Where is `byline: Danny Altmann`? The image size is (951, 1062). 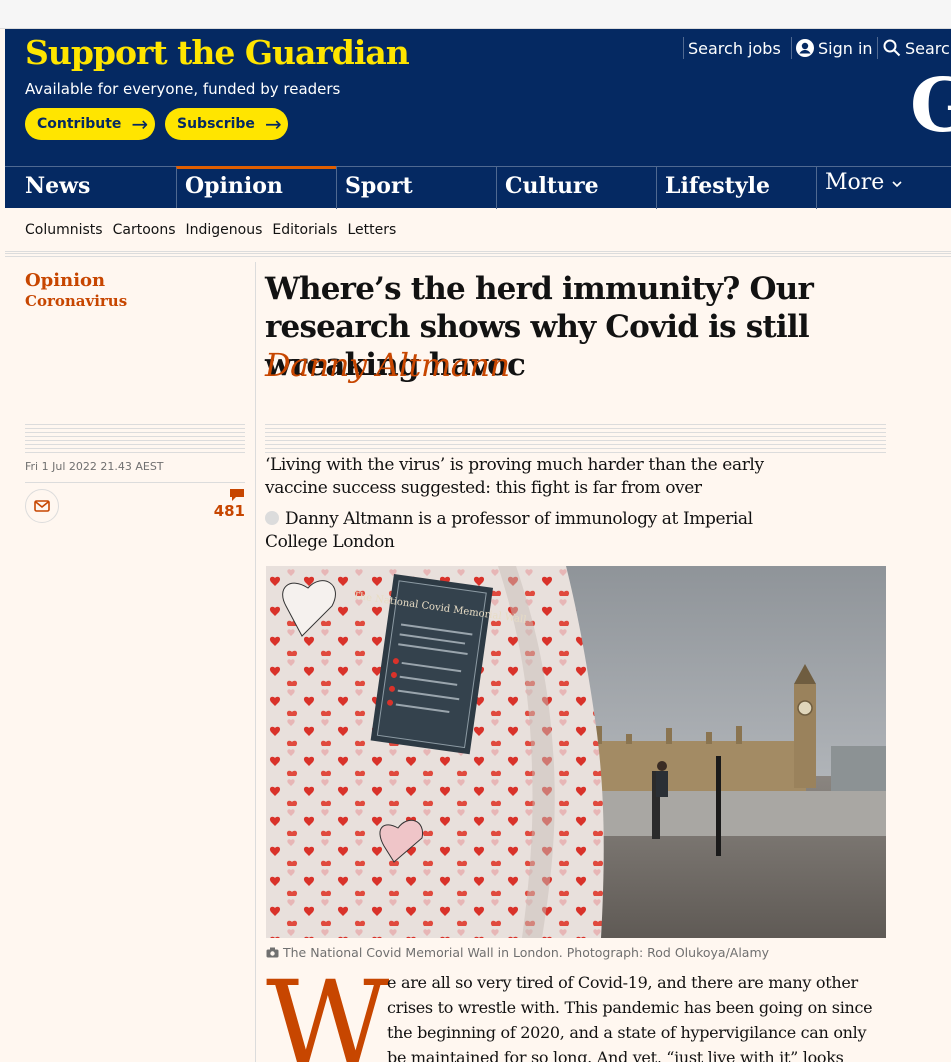
byline: Danny Altmann is located at coordinates (387, 365).